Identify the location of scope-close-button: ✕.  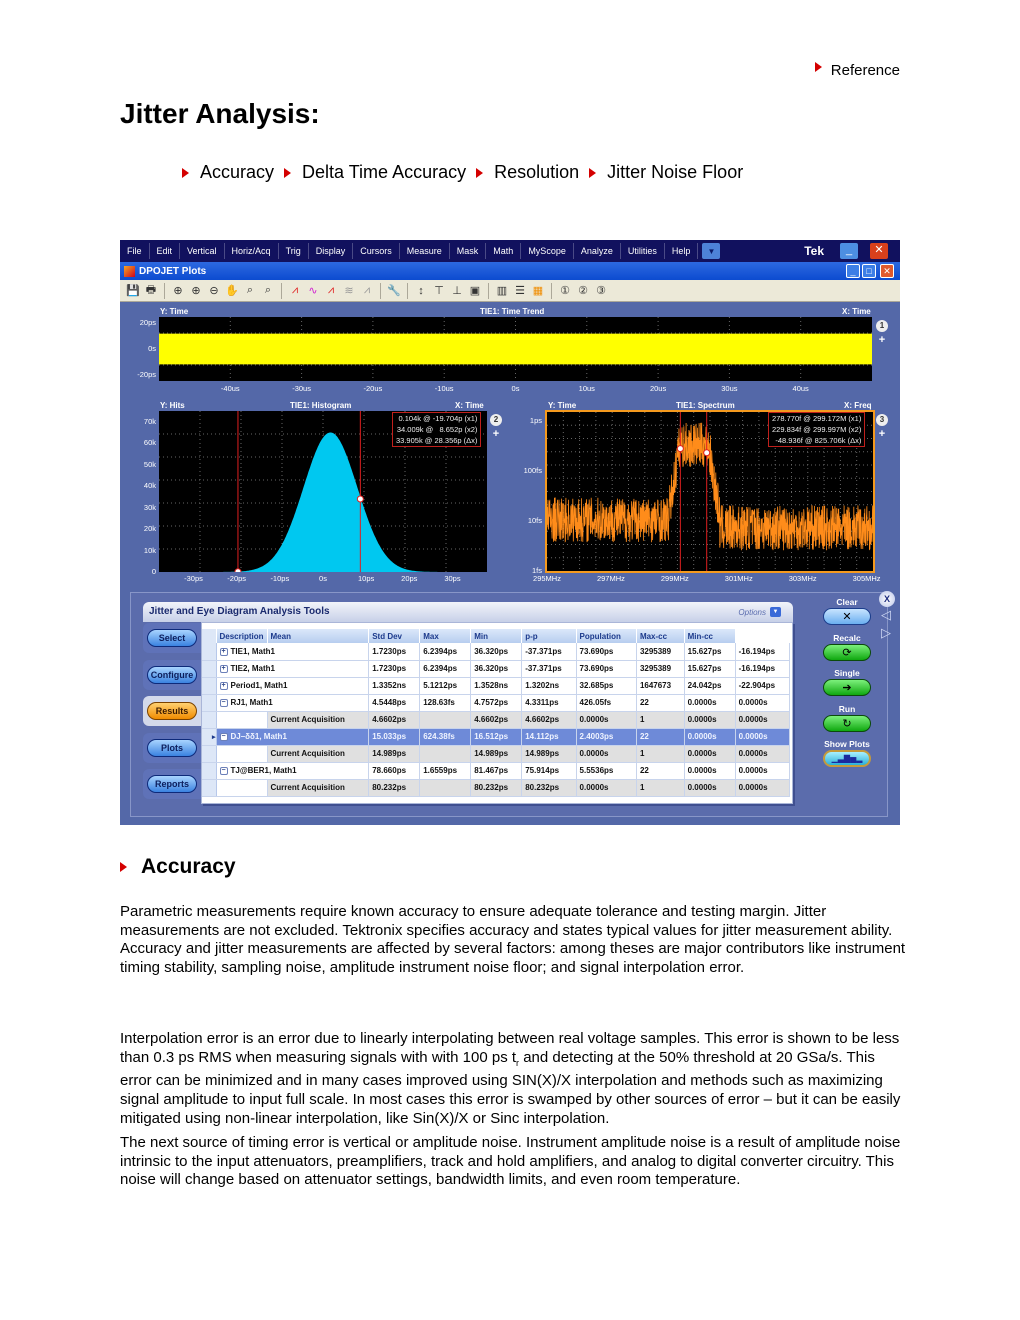
(879, 251).